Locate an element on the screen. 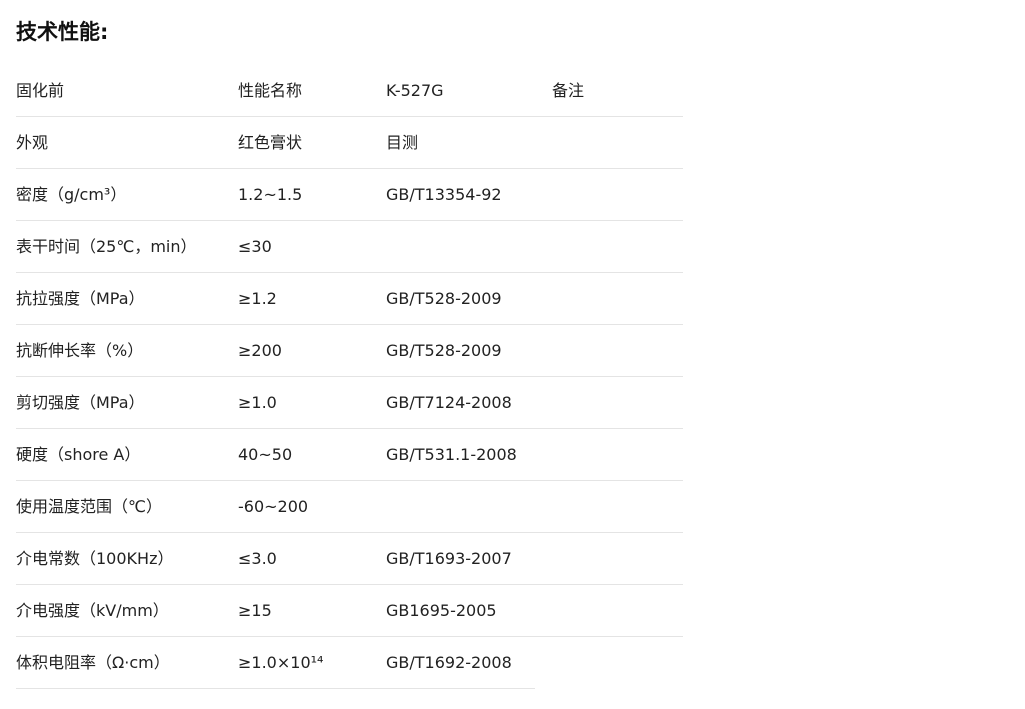 This screenshot has width=1025, height=709. table-row: 表干时间（25℃，min） ≤30 is located at coordinates (349, 247).